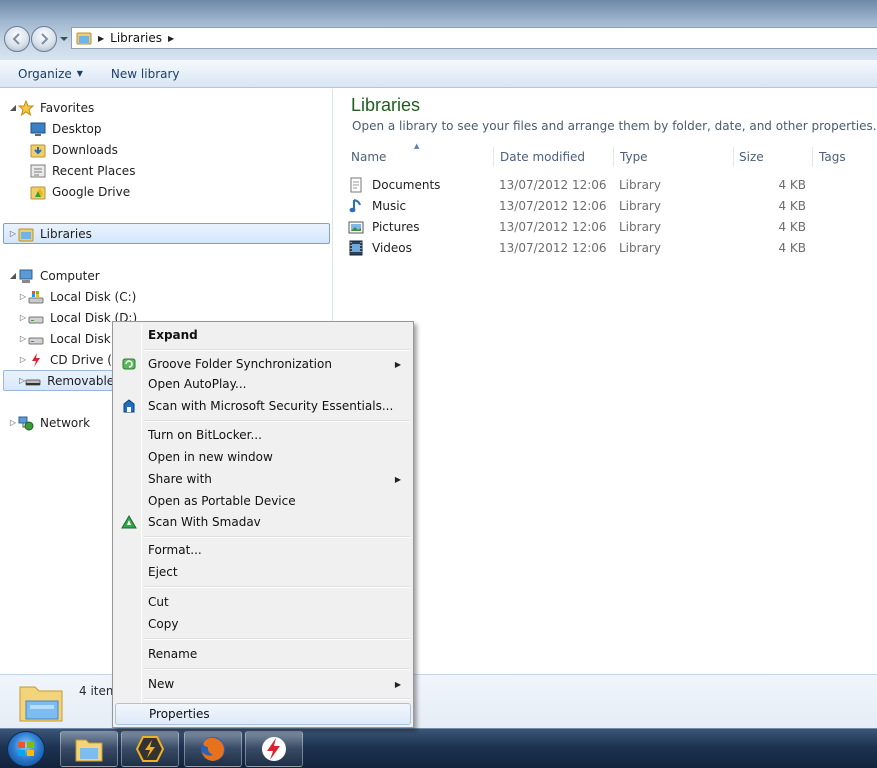  I want to click on desktop-icon, so click(38, 129).